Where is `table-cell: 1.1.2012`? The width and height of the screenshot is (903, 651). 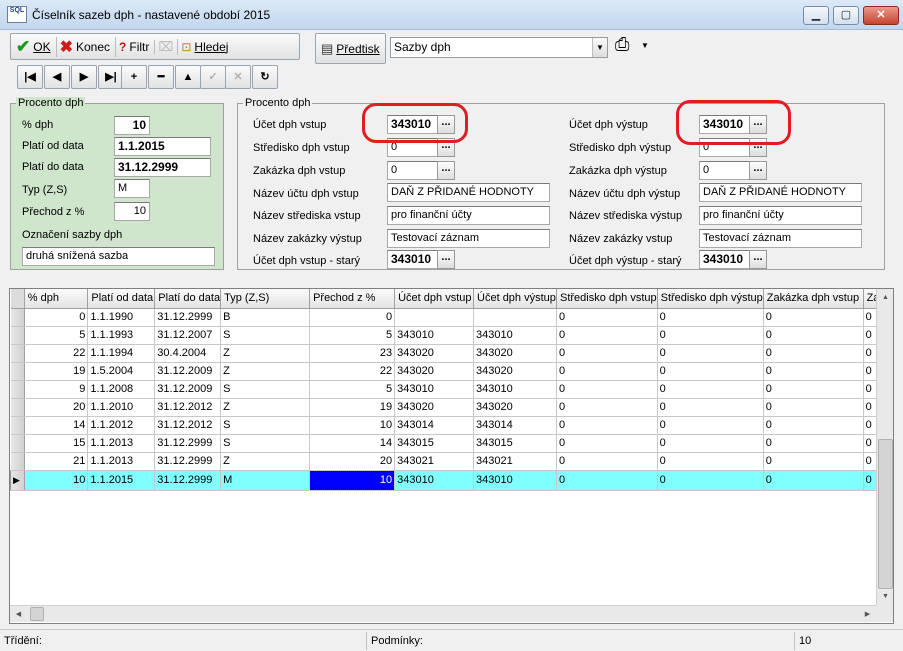 table-cell: 1.1.2012 is located at coordinates (121, 425).